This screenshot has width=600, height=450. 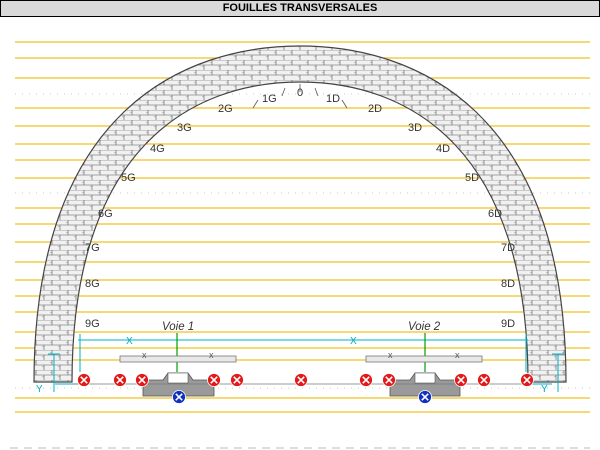 I want to click on point-label: 1D, so click(x=333, y=99).